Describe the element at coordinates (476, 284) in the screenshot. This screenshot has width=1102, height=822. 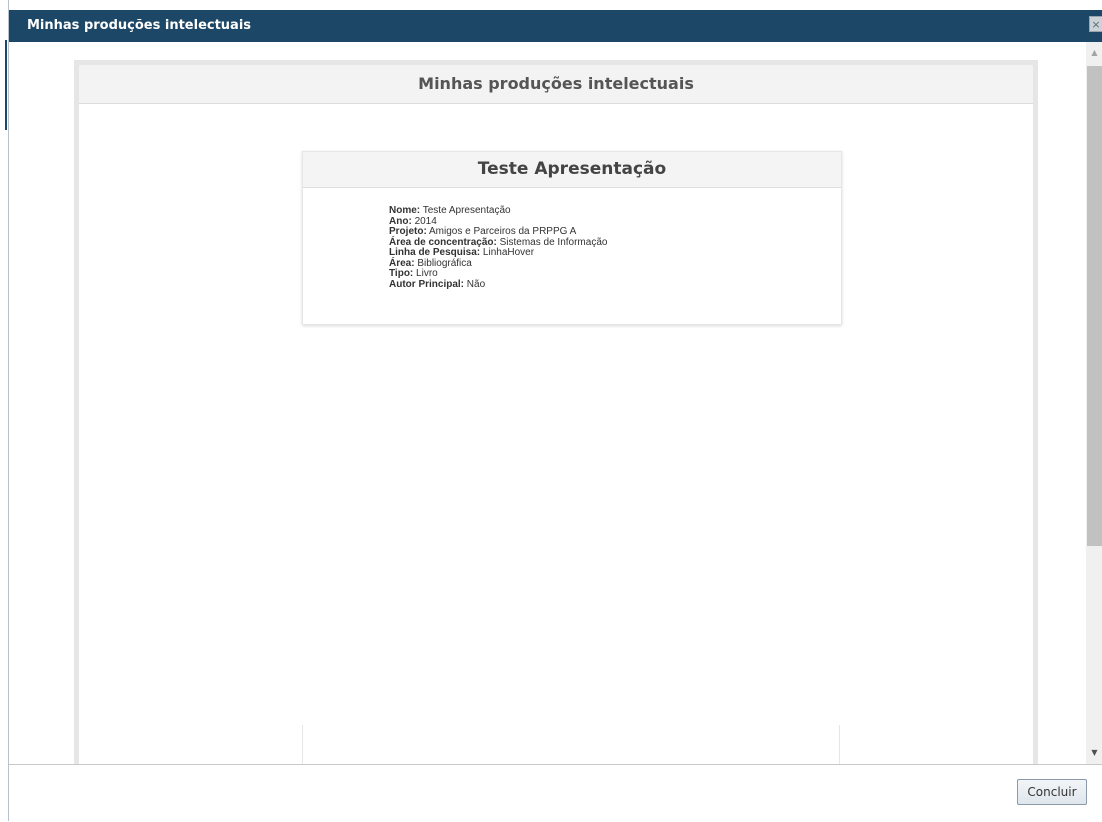
I see `field-value: Não` at that location.